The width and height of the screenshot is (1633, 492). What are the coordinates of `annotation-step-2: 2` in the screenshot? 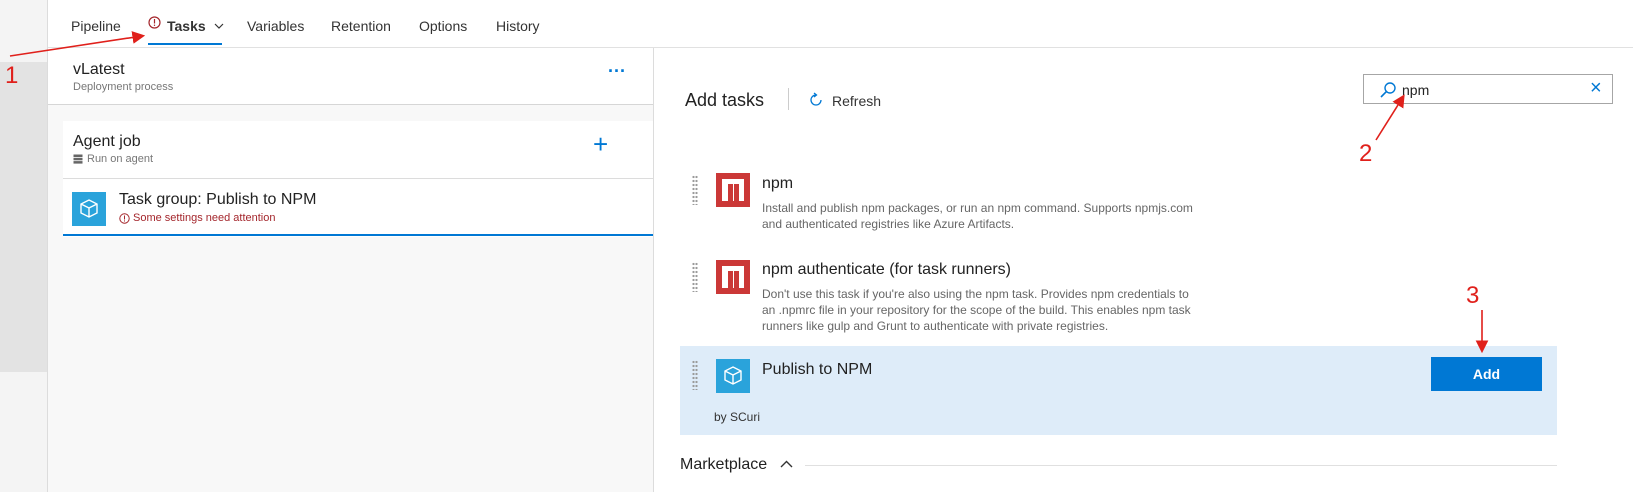 It's located at (1366, 153).